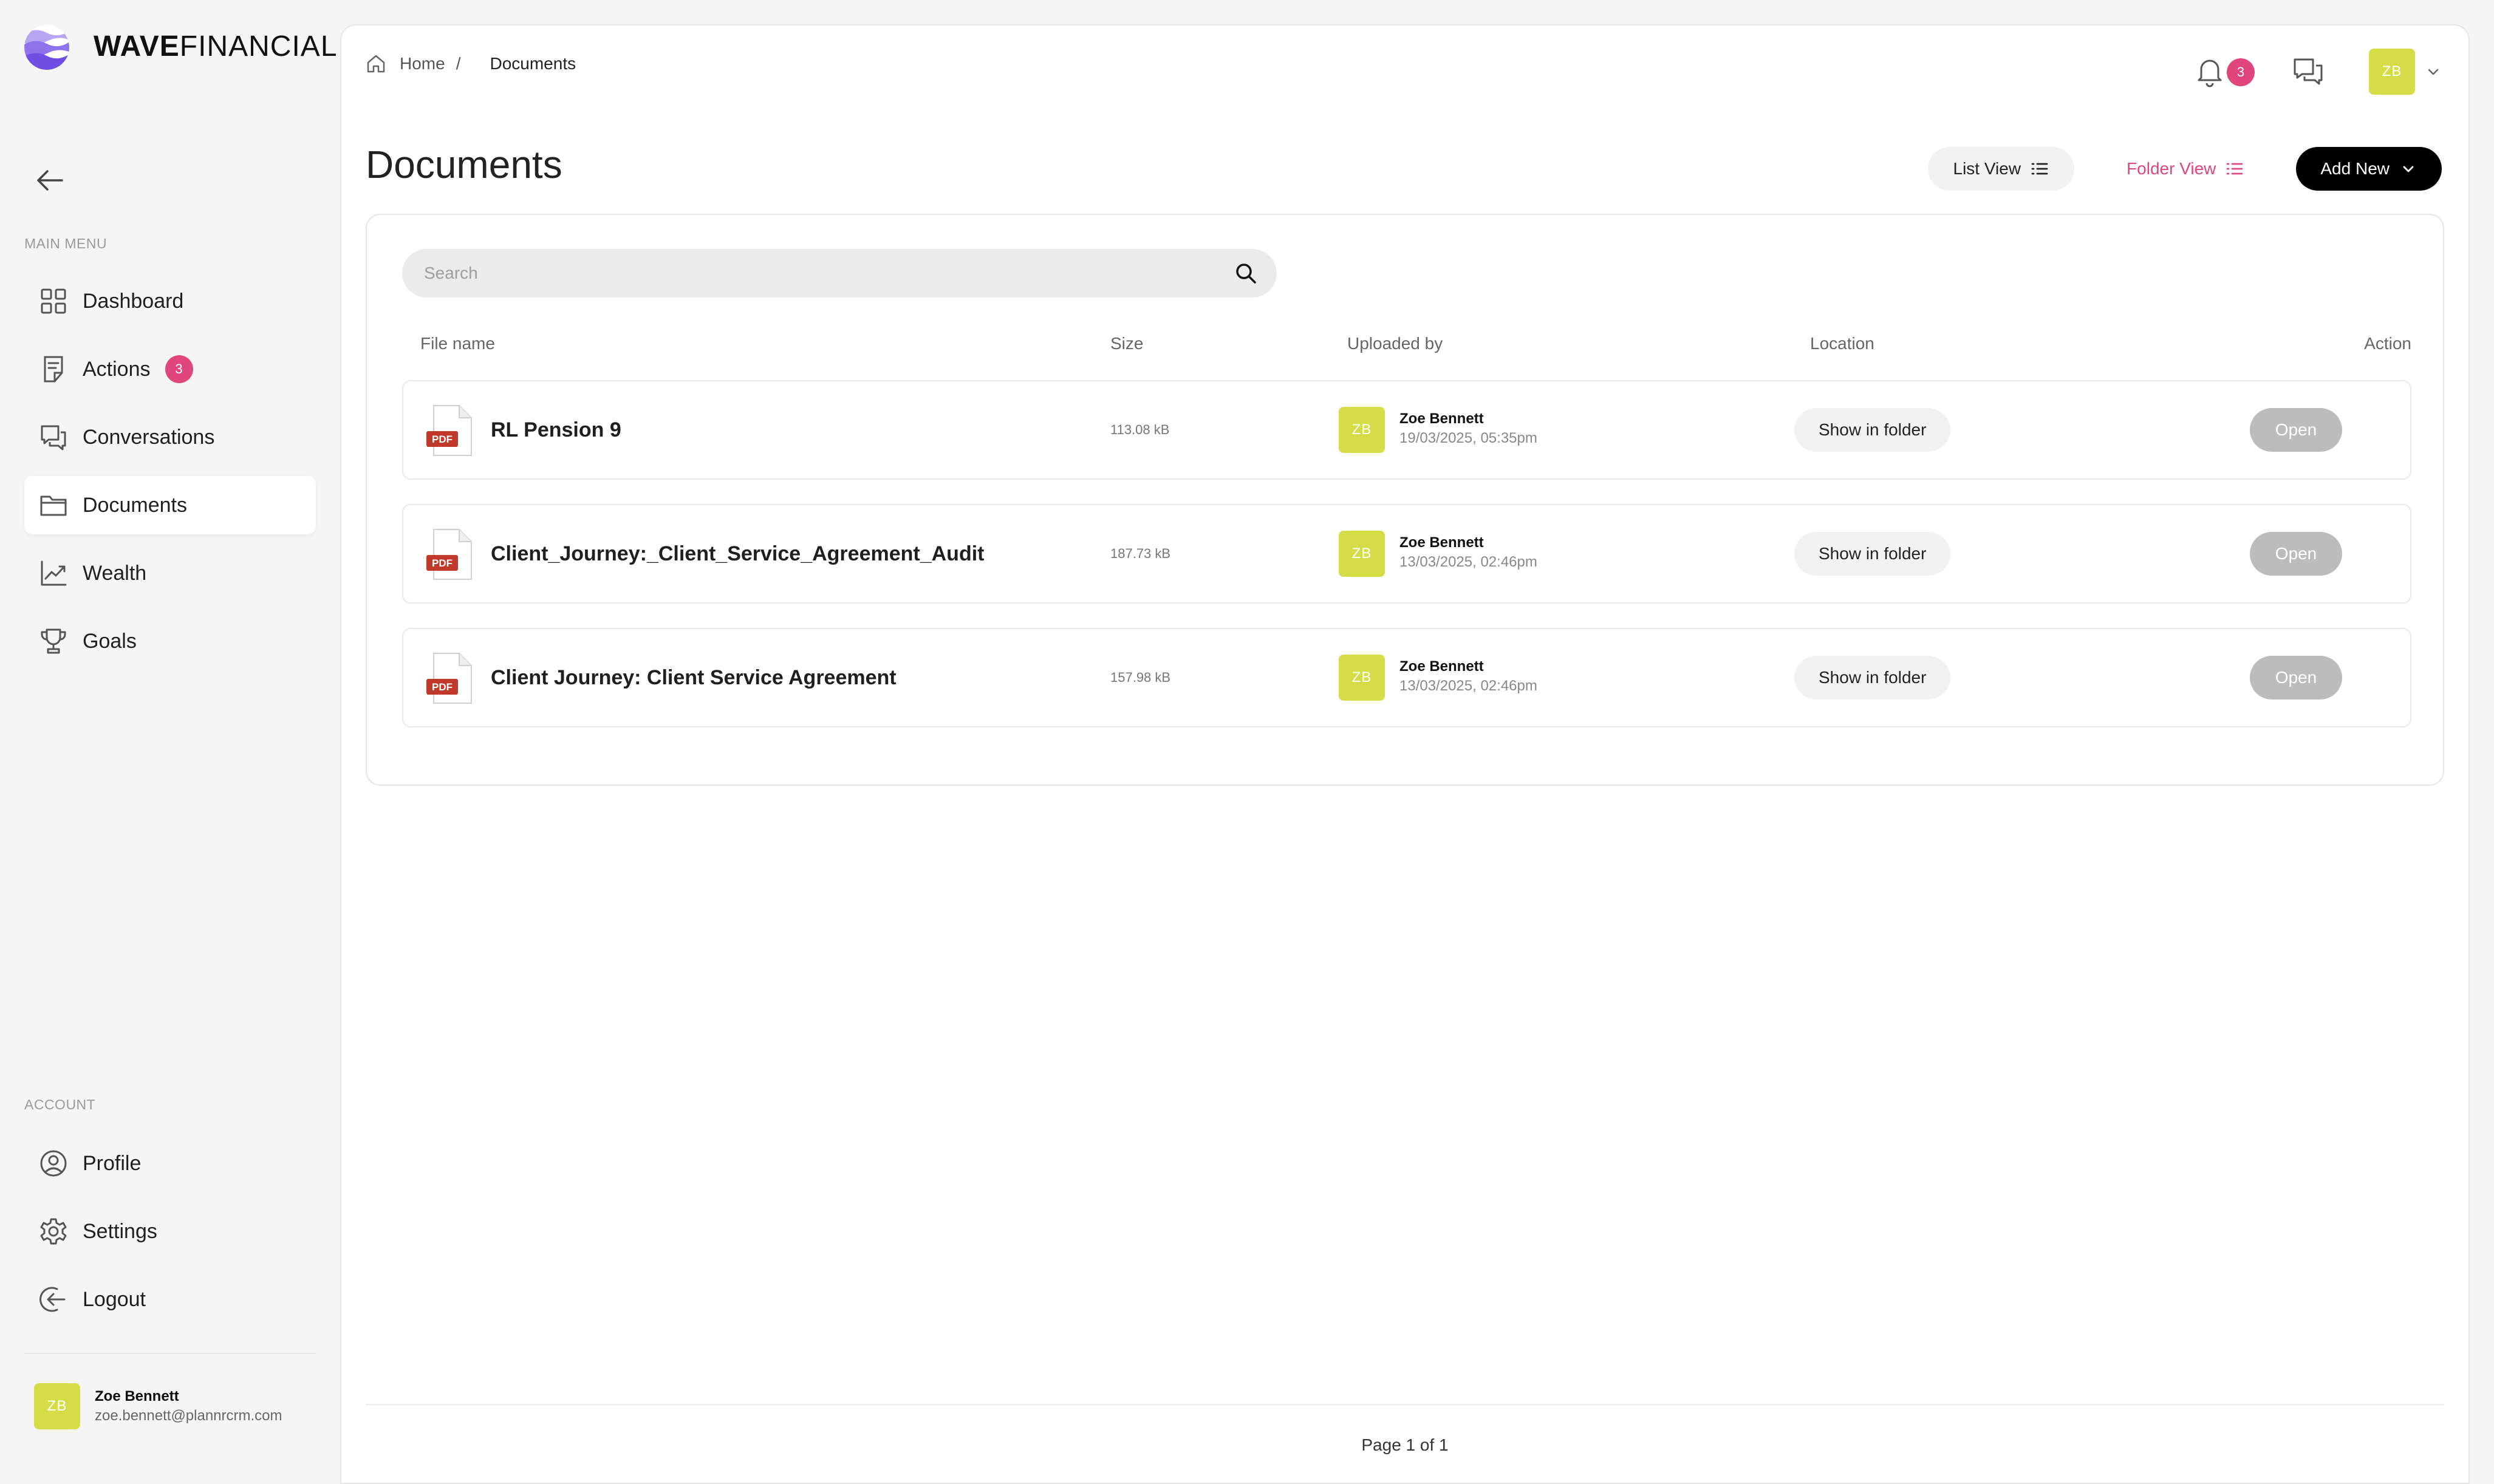 The height and width of the screenshot is (1484, 2494). Describe the element at coordinates (53, 438) in the screenshot. I see `chat-icon` at that location.